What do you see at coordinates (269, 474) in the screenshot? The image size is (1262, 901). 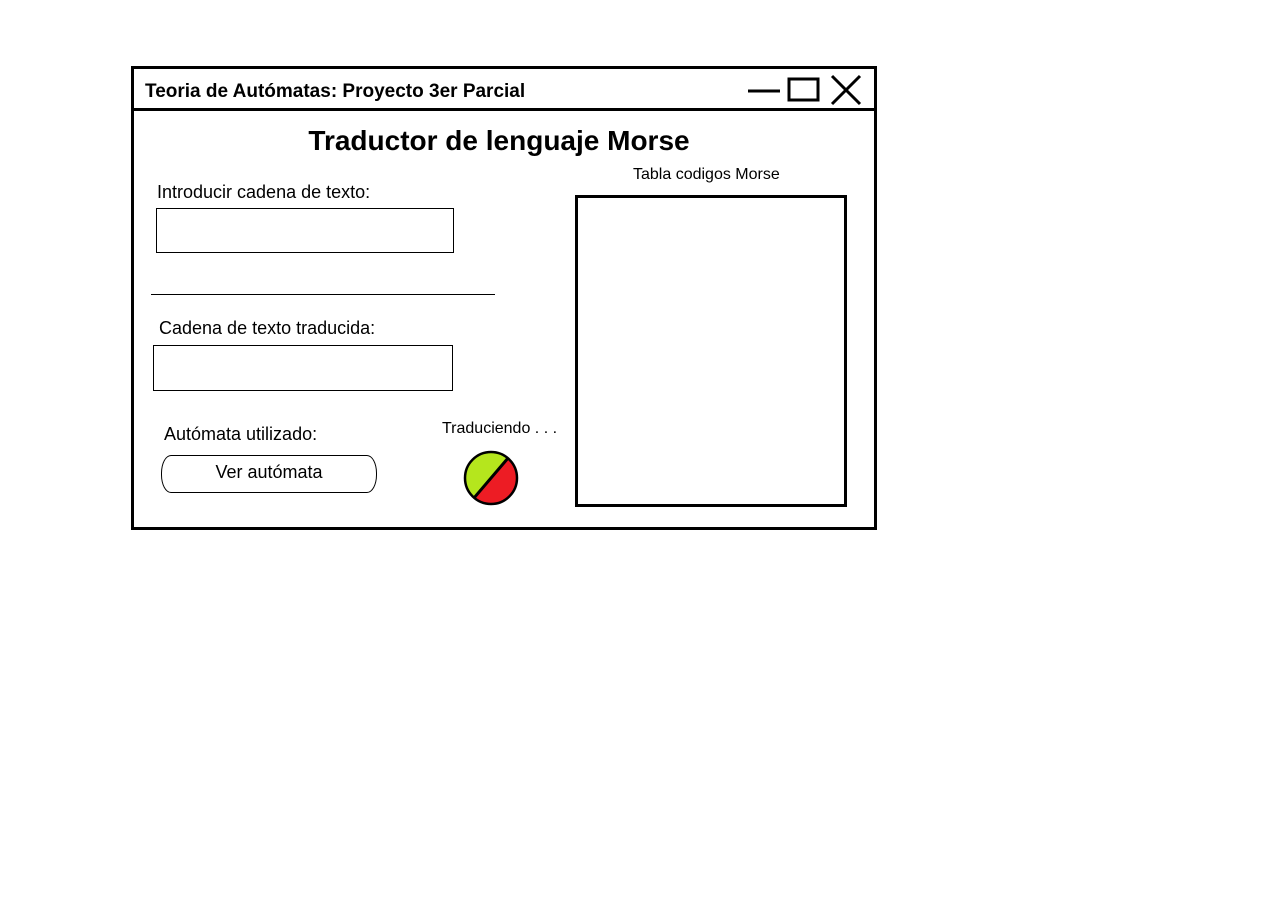 I see `view-automaton-button: Ver autómata` at bounding box center [269, 474].